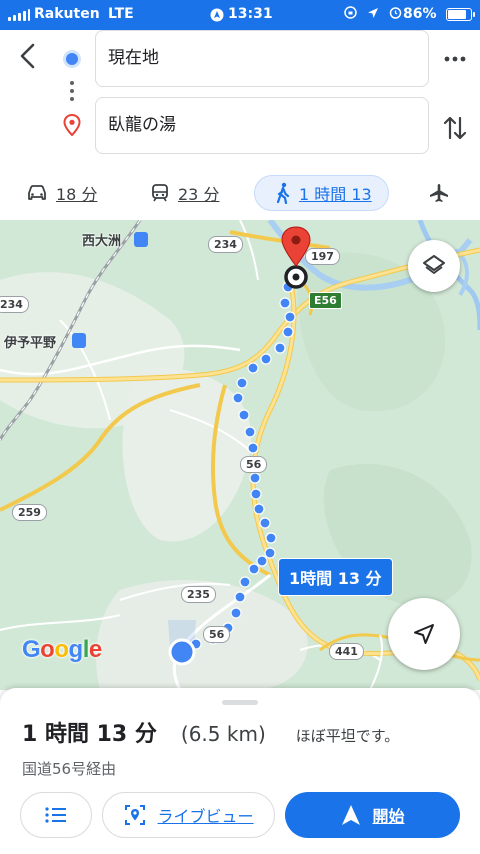 The image size is (480, 854). I want to click on road-shield-234: 234, so click(225, 244).